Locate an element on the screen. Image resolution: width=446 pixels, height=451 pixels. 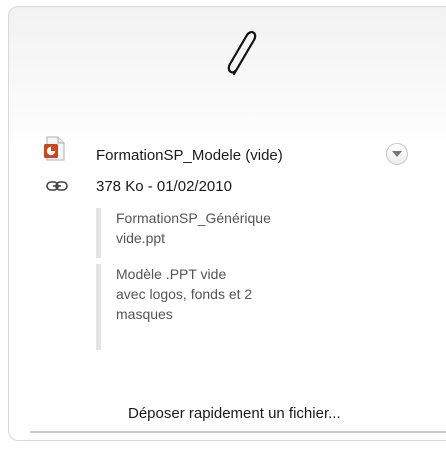
document-name-line: FormationSP_Générique is located at coordinates (193, 218).